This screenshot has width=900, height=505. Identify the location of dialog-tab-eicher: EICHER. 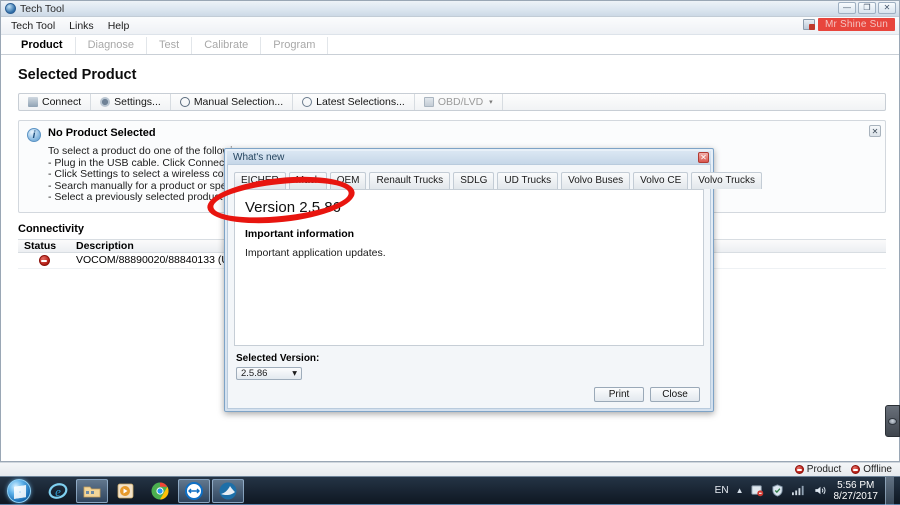
(260, 180).